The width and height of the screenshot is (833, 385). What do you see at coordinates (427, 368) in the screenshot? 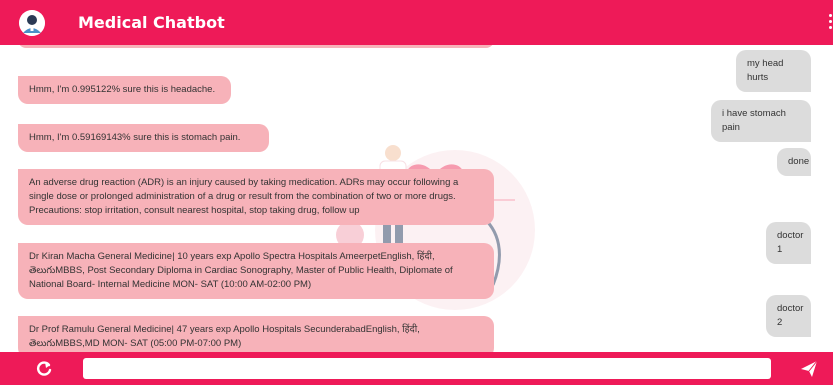
I see `message-input` at bounding box center [427, 368].